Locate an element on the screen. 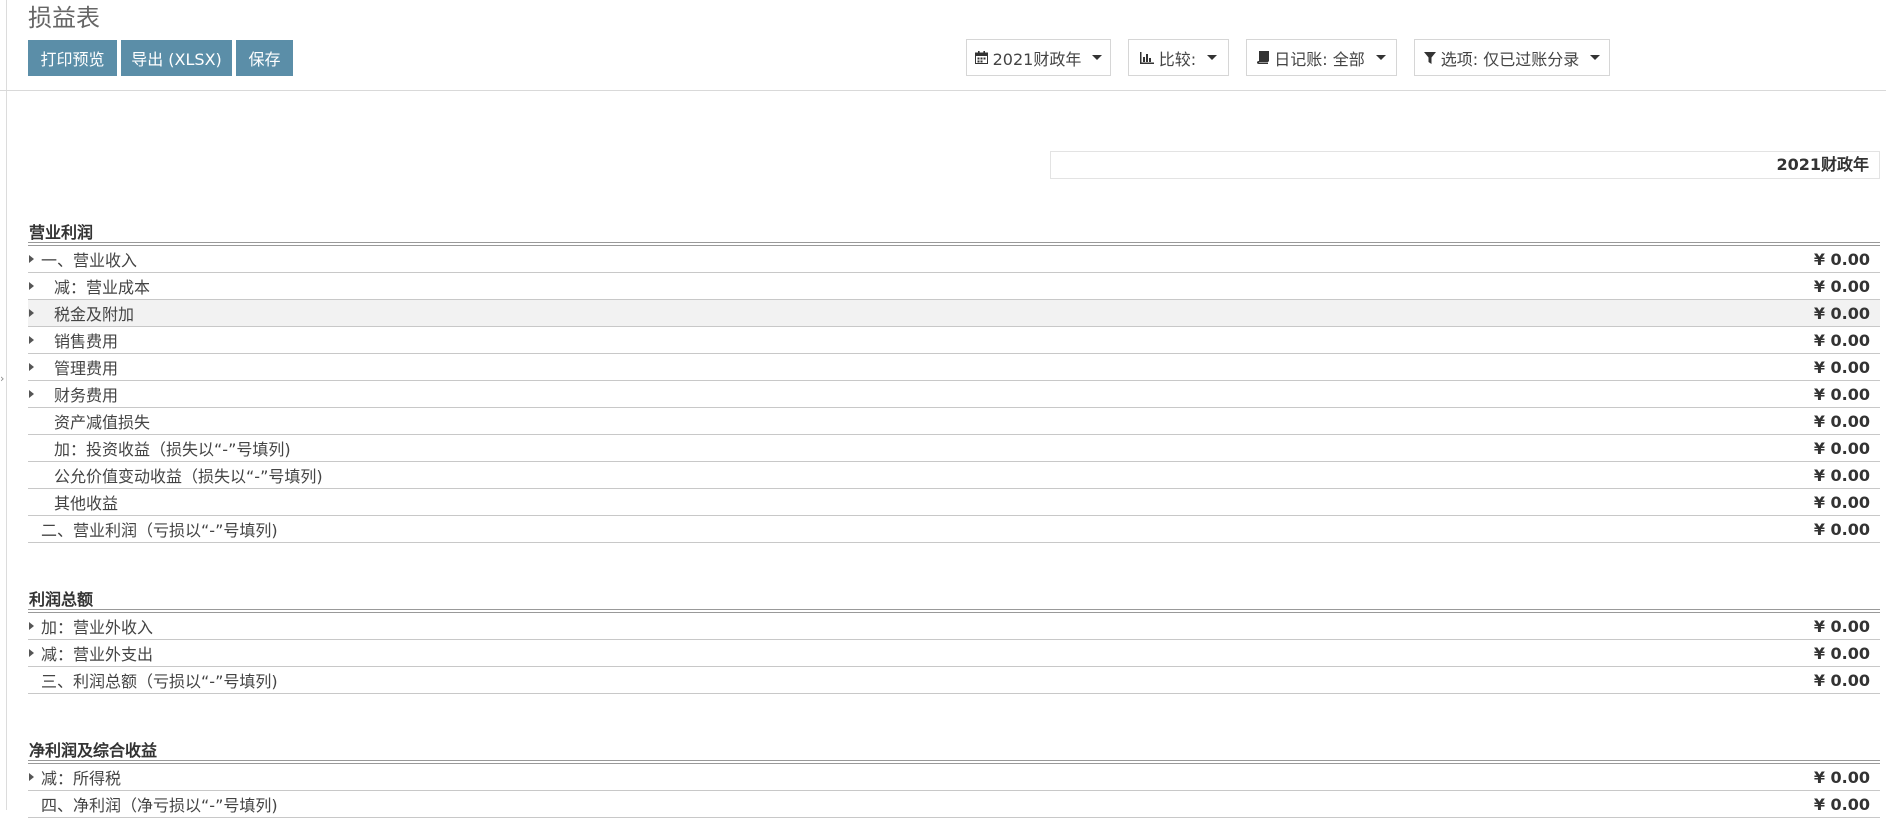 This screenshot has width=1886, height=818. table-row: 减：营业外支出 ¥ 0.00 is located at coordinates (954, 653).